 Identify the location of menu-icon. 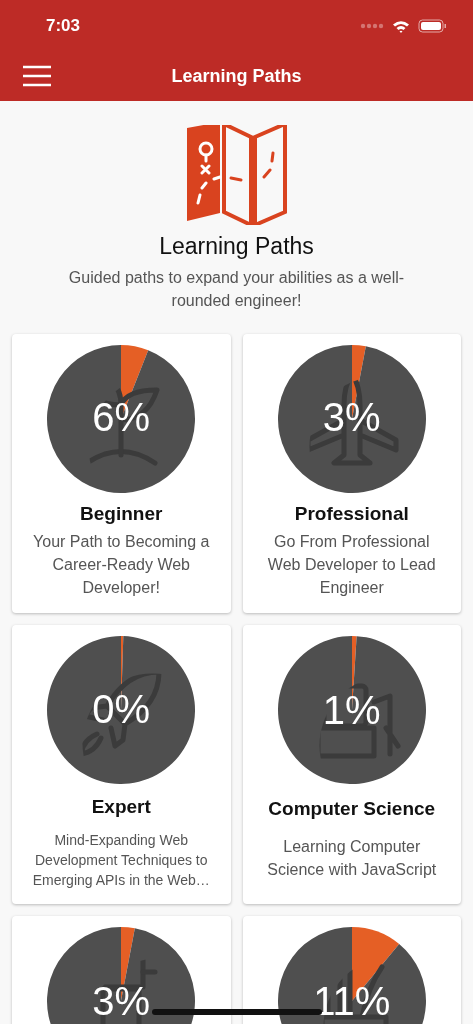
(37, 76).